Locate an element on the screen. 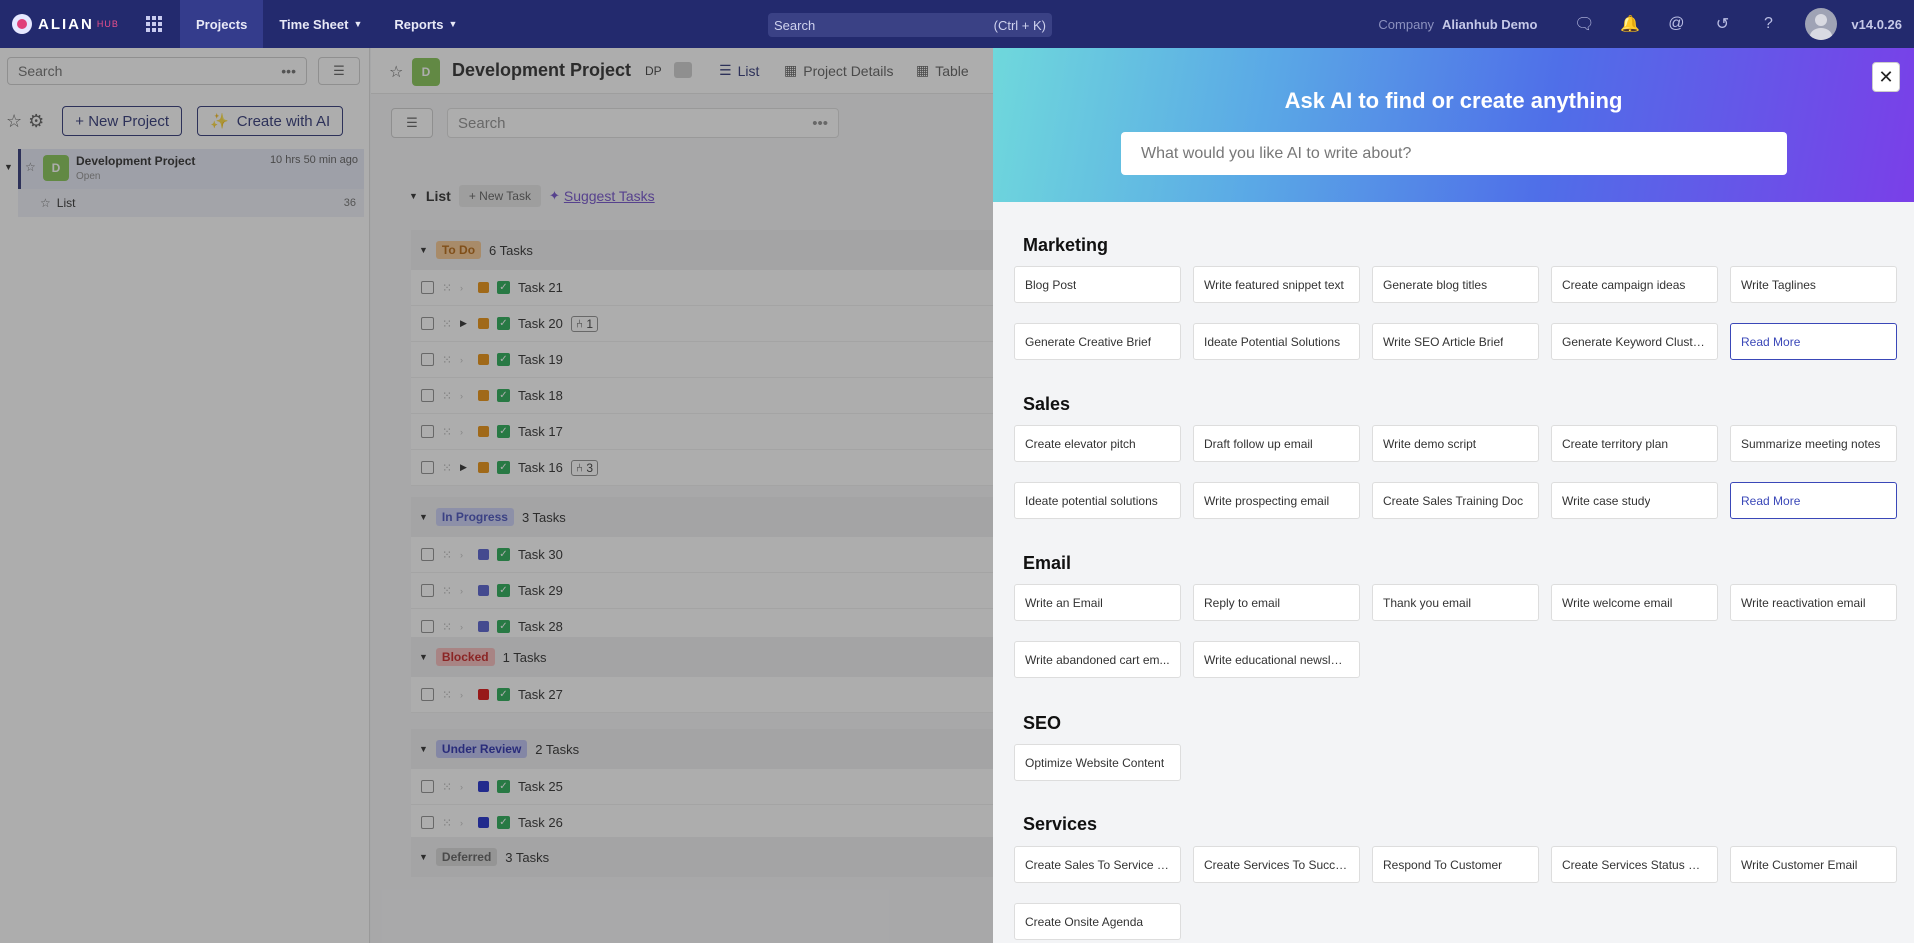 This screenshot has width=1914, height=943. prompt-card: Generate Creative Brief is located at coordinates (1097, 341).